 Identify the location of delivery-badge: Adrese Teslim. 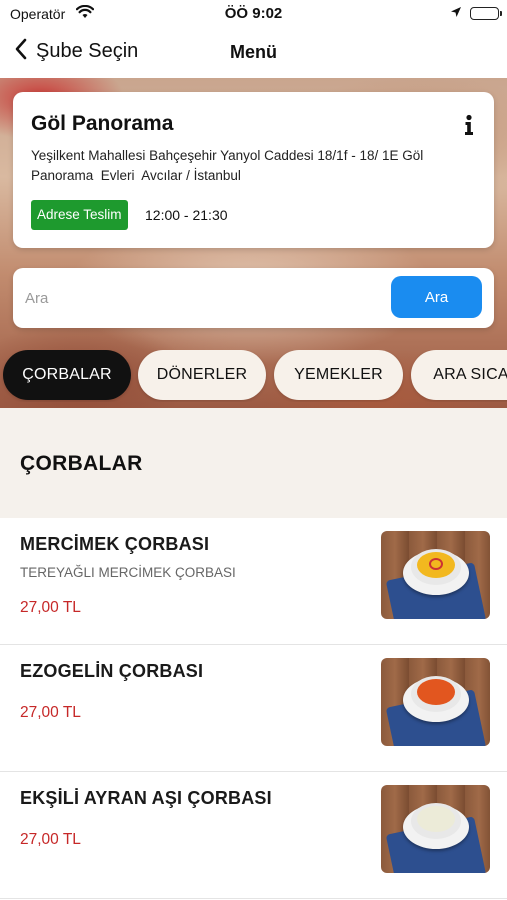
(79, 215).